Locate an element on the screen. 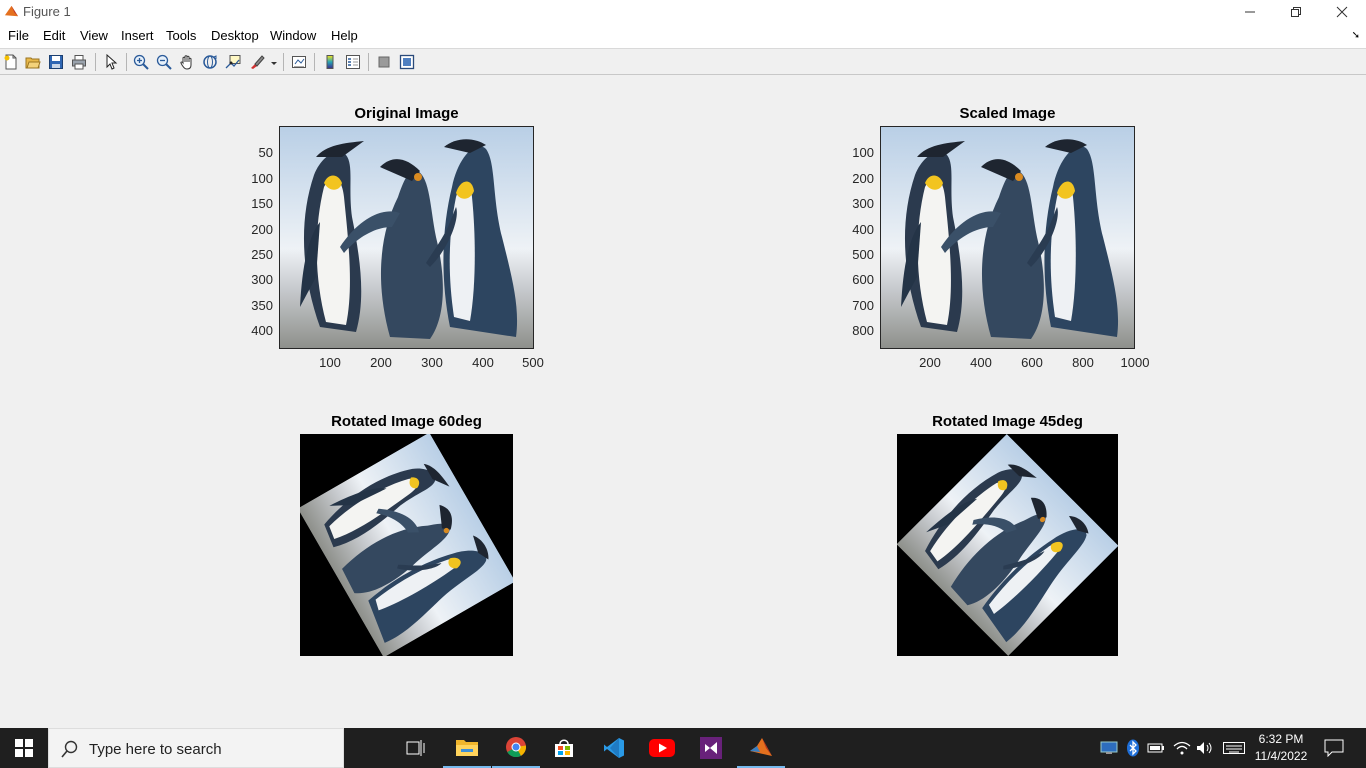 This screenshot has width=1366, height=768. brush-button is located at coordinates (263, 62).